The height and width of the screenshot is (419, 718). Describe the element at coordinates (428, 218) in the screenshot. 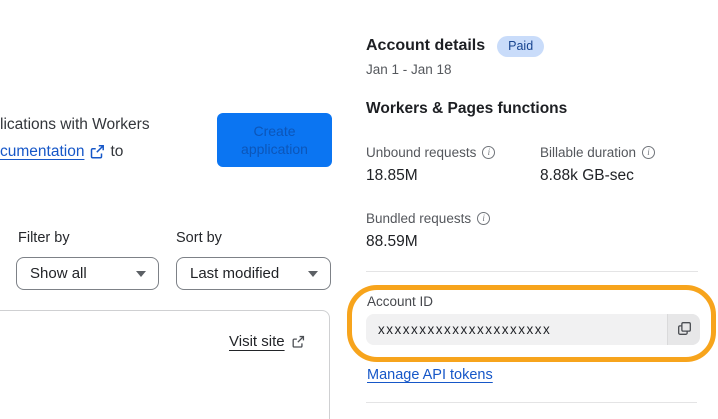

I see `metric-label-bundled-requests: Bundled requests i` at that location.